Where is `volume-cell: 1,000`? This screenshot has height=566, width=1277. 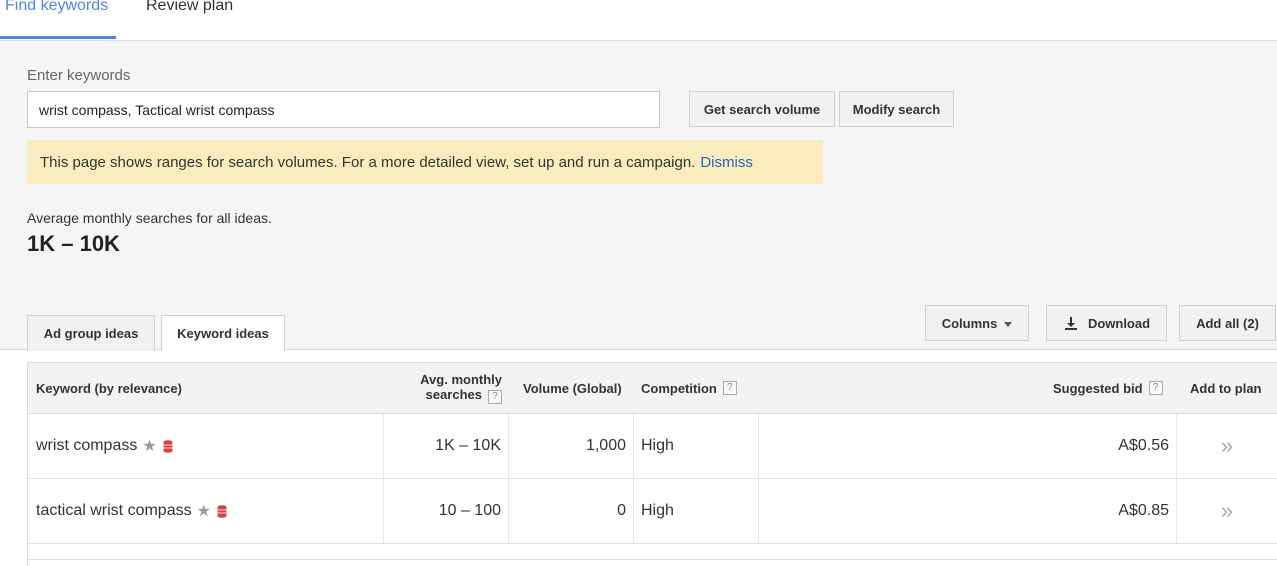
volume-cell: 1,000 is located at coordinates (605, 445).